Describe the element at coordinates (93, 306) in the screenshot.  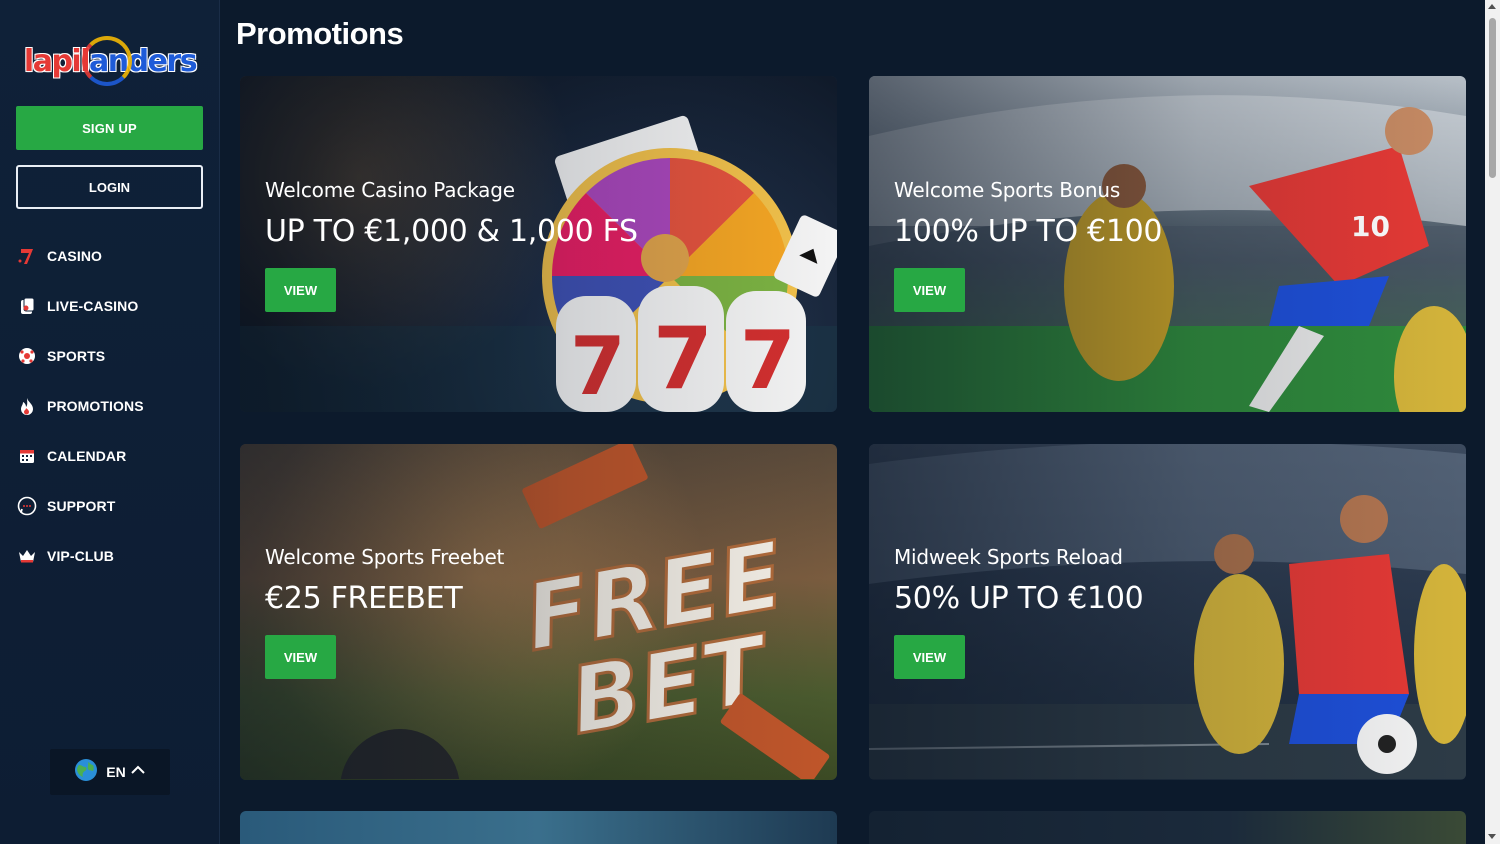
I see `sidebar-item-label: LIVE-CASINO` at that location.